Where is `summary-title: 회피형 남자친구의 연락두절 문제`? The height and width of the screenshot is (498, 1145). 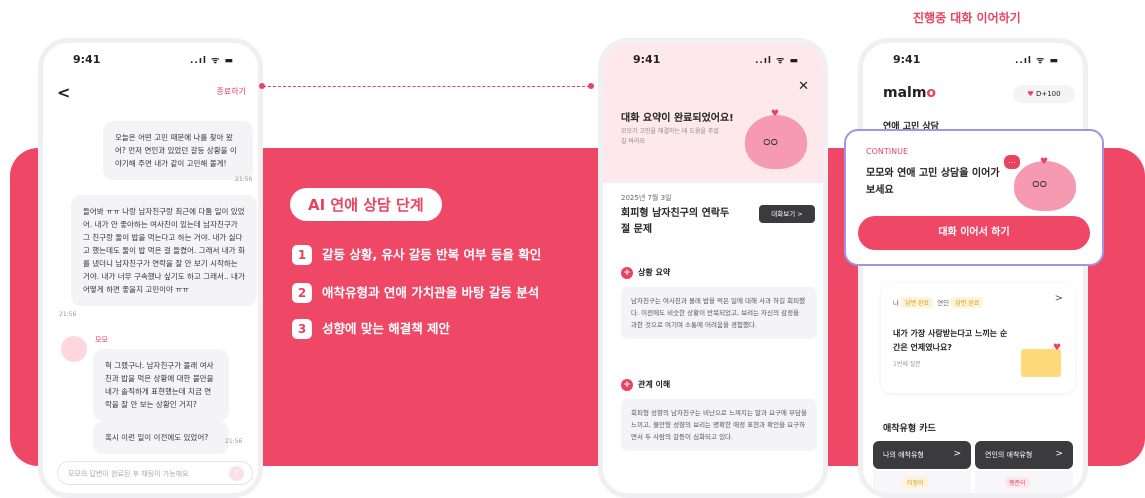
summary-title: 회피형 남자친구의 연락두절 문제 is located at coordinates (675, 221).